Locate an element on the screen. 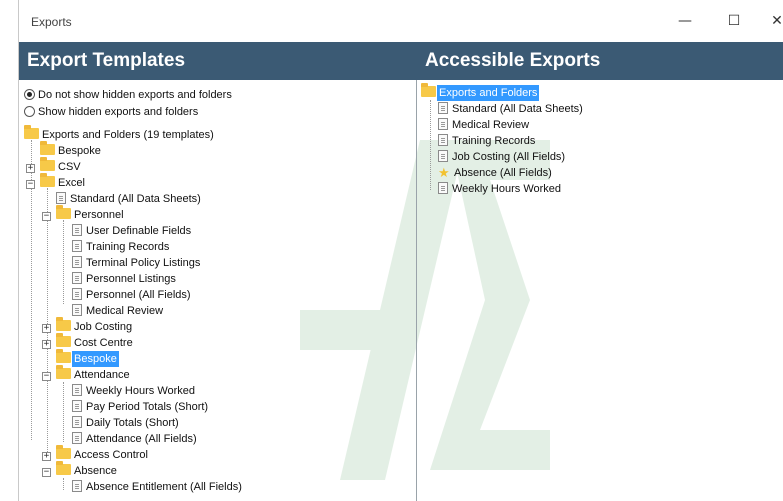 This screenshot has height=501, width=783. tree-item-accessible-training-records: Training Records is located at coordinates (487, 141).